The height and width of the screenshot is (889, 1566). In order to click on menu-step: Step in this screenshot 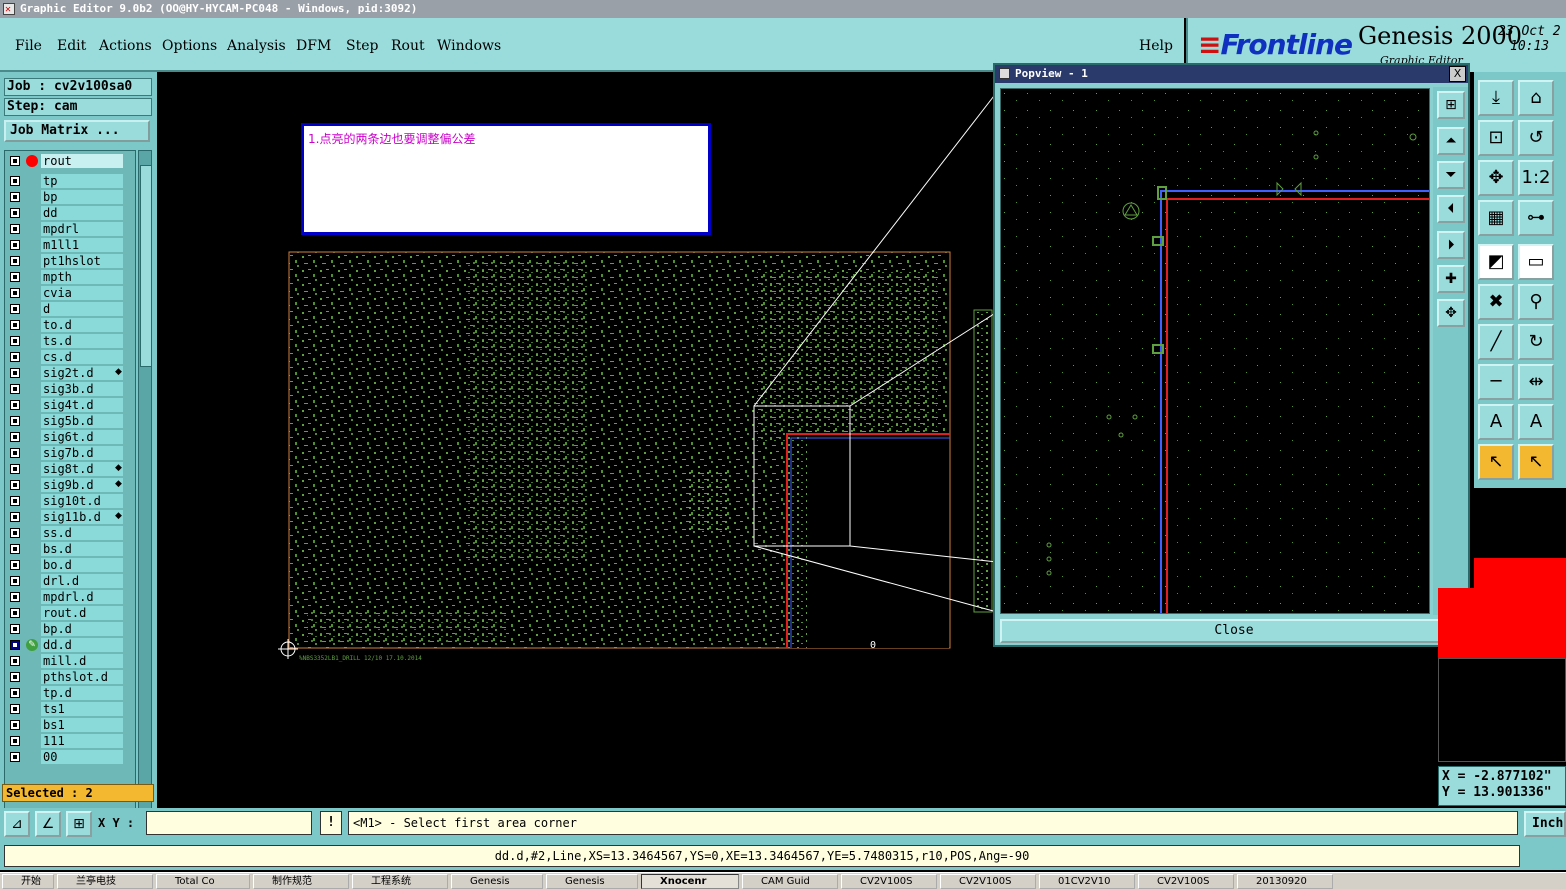, I will do `click(362, 46)`.